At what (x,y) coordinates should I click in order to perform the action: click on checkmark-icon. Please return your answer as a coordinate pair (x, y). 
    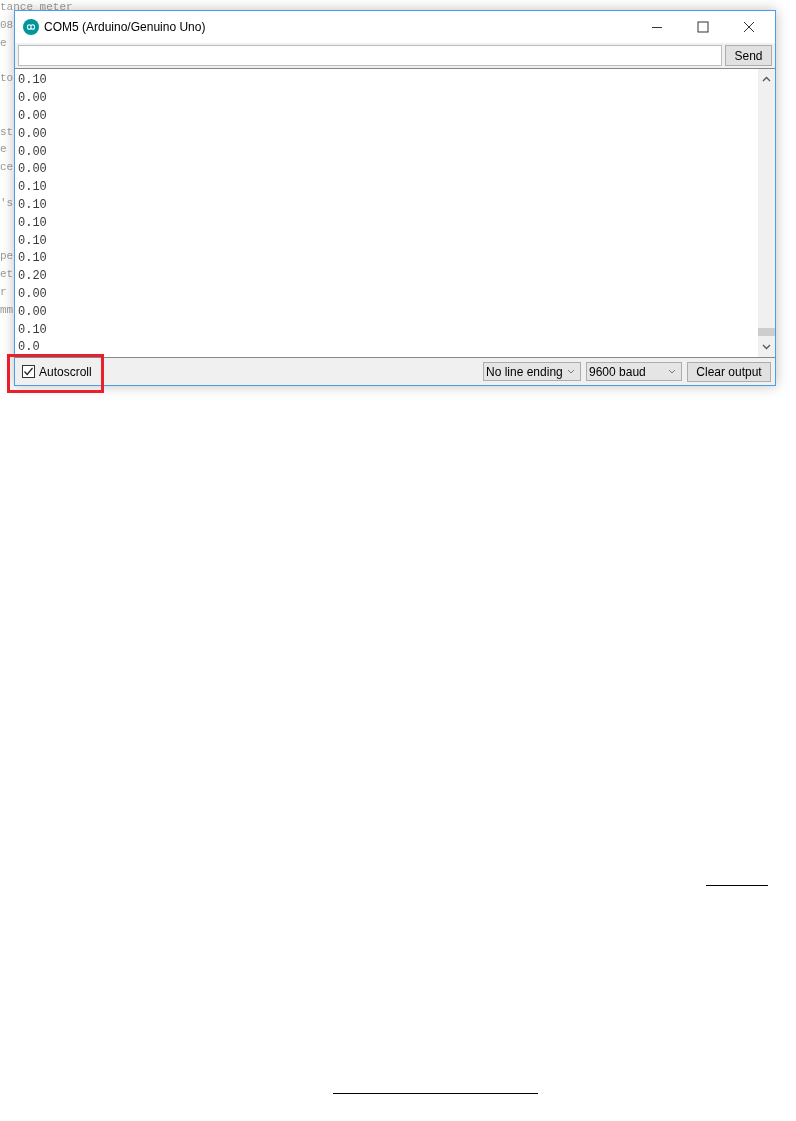
    Looking at the image, I should click on (28, 372).